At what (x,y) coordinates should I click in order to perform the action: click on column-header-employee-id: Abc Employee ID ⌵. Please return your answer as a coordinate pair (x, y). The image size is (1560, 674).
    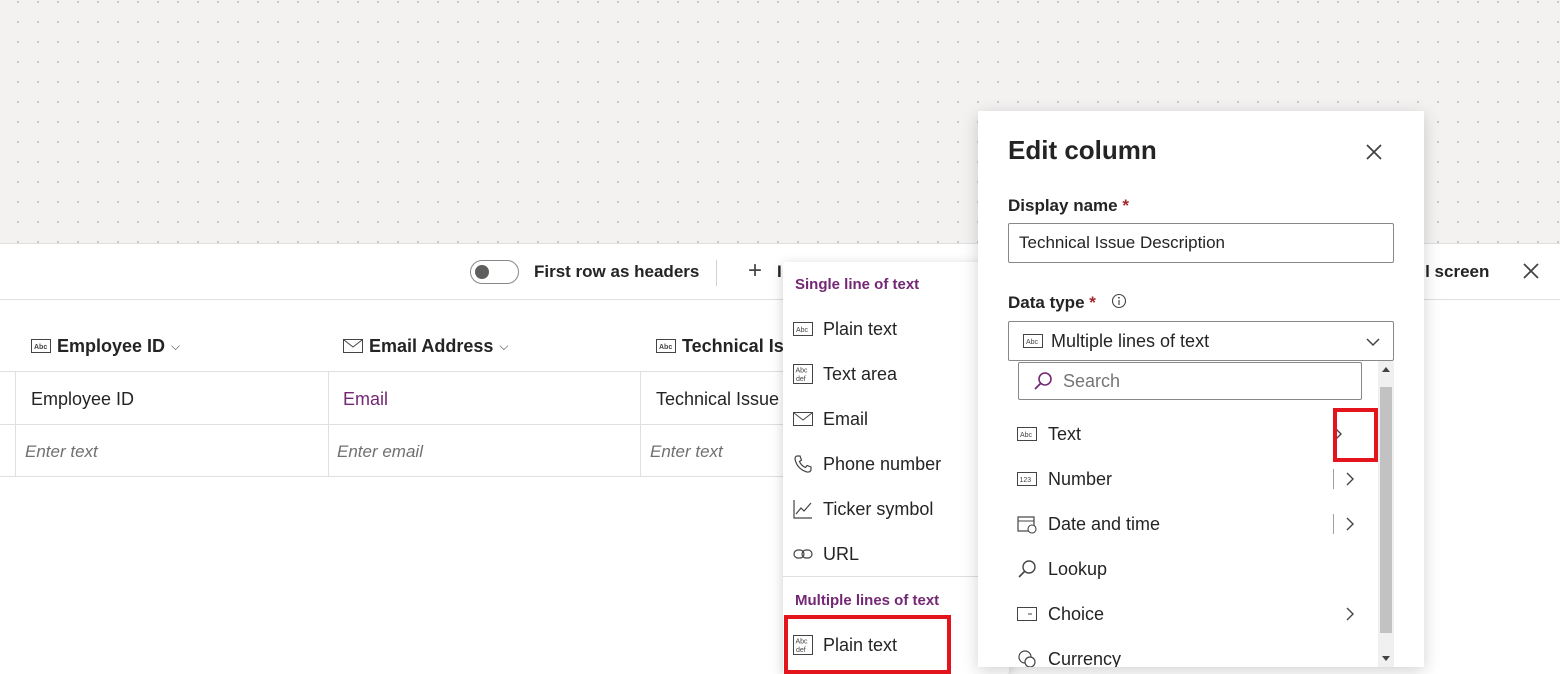
    Looking at the image, I should click on (105, 346).